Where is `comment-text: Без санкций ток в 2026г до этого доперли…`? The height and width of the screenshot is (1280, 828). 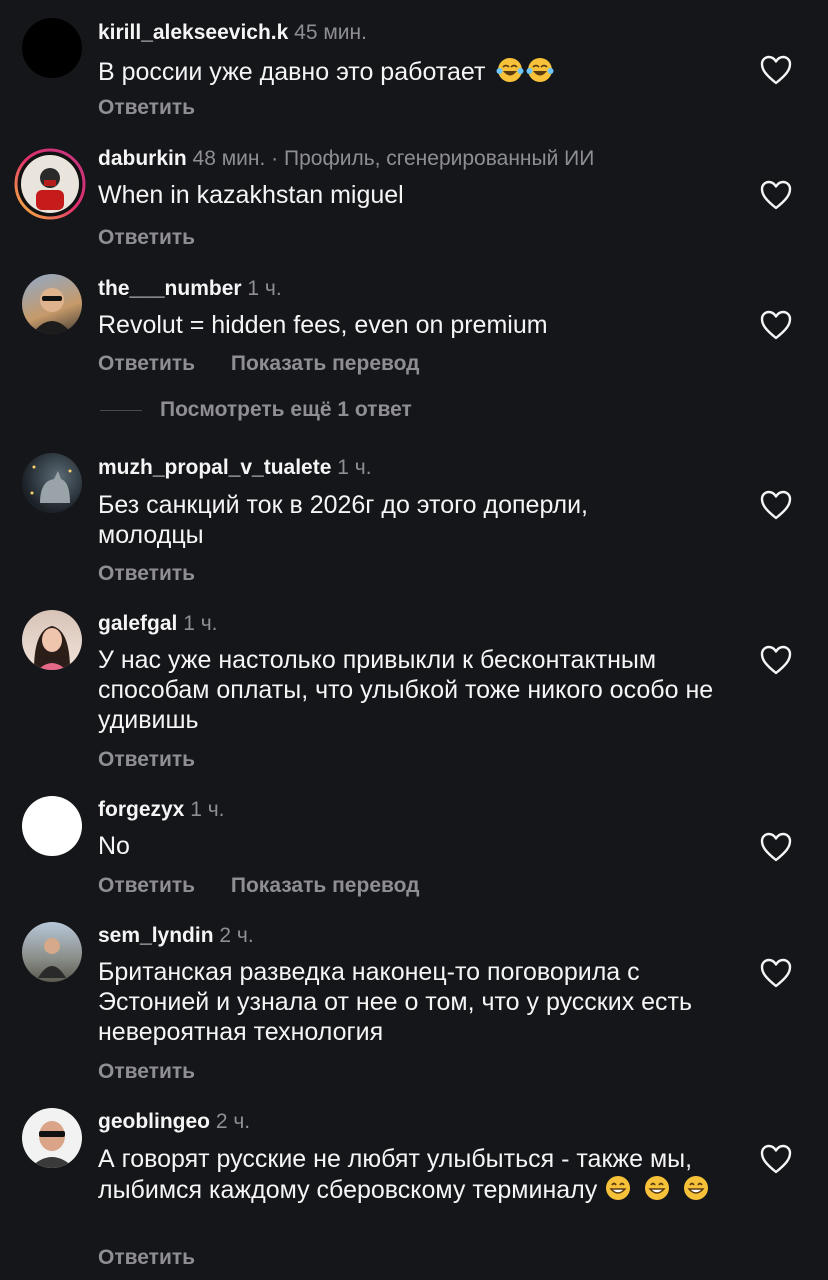
comment-text: Без санкций ток в 2026г до этого доперли… is located at coordinates (343, 520).